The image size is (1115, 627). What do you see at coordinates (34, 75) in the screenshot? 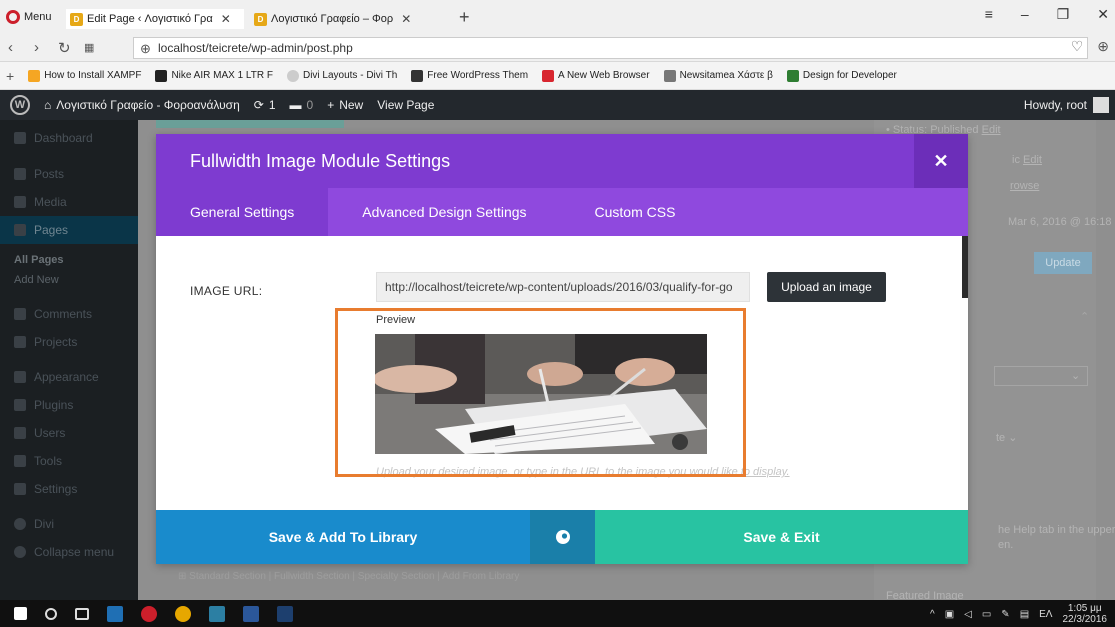
I see `xampp-icon` at bounding box center [34, 75].